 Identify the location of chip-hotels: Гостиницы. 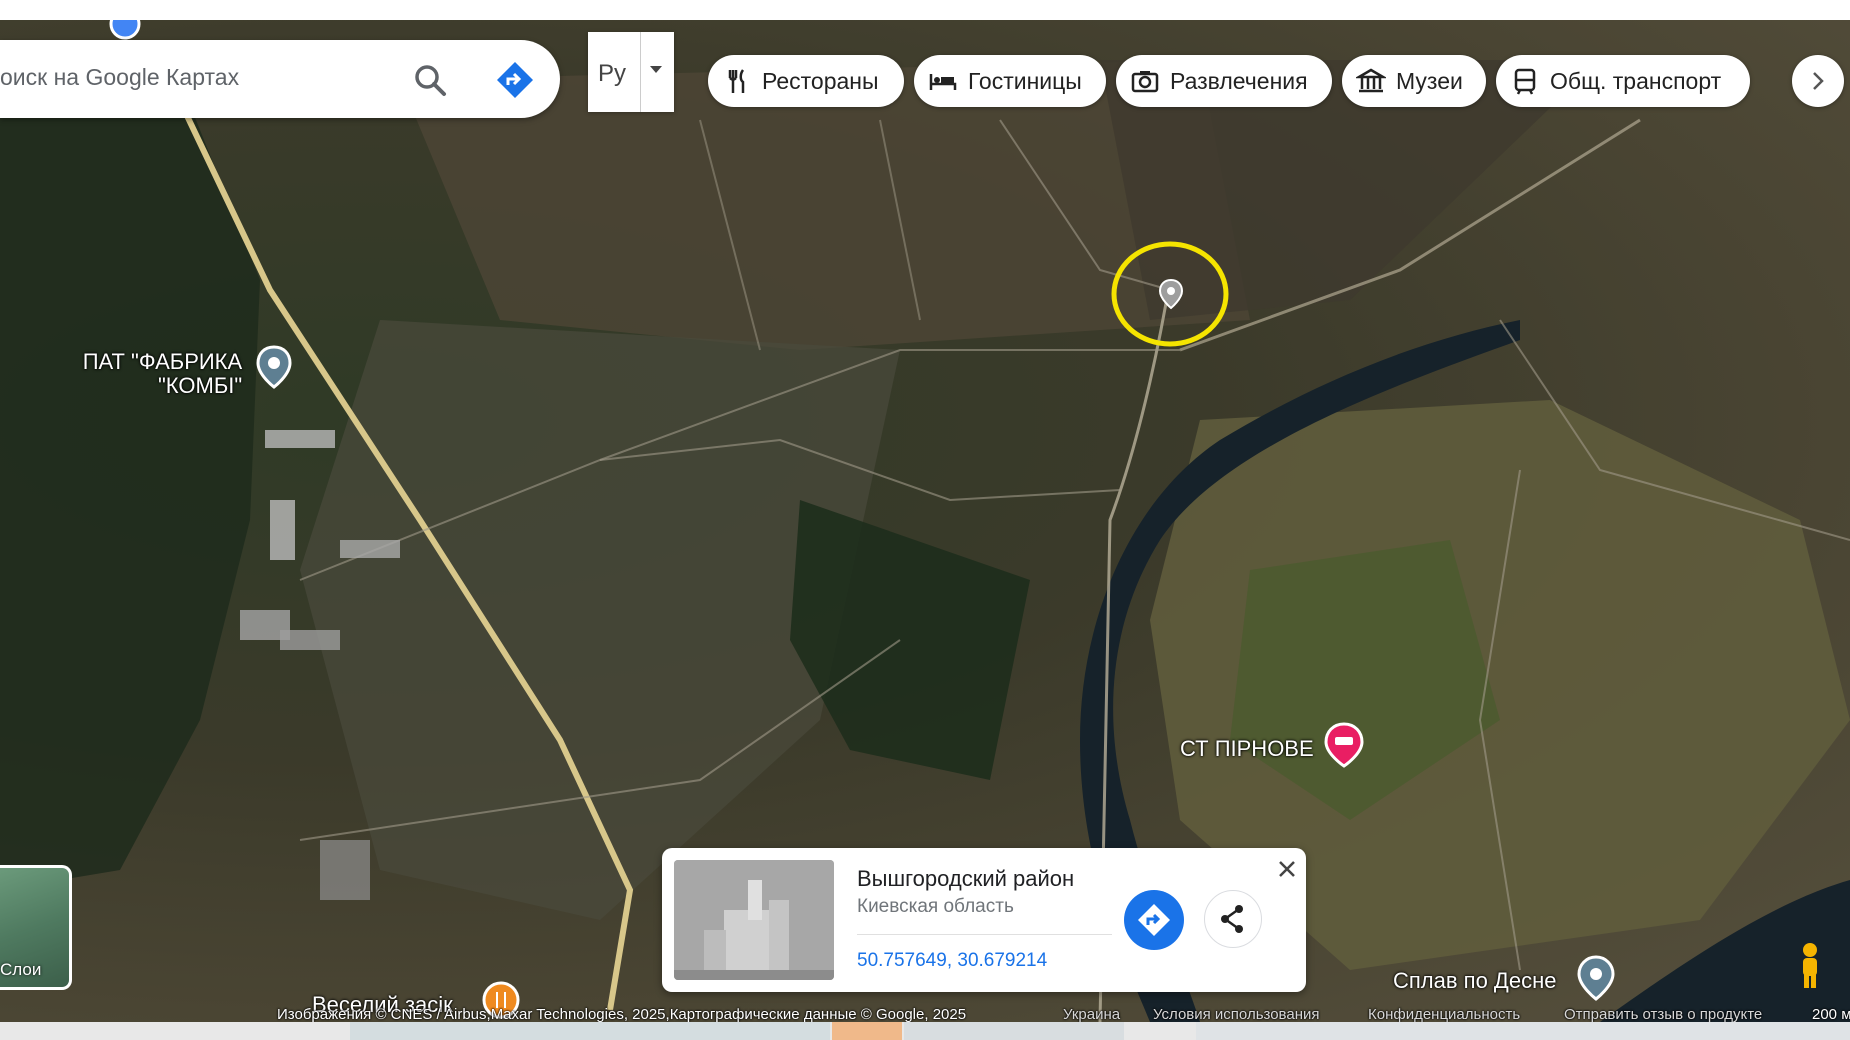
(1010, 81).